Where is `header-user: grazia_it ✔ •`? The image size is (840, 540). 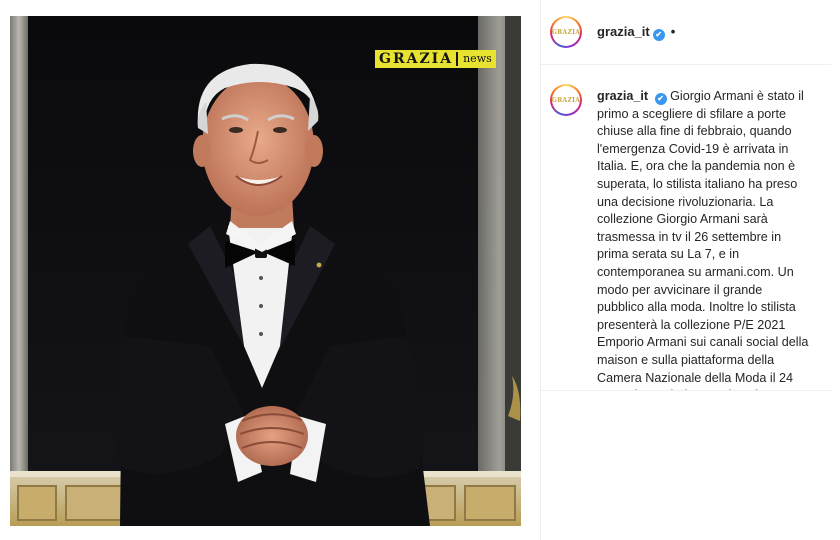
header-user: grazia_it ✔ • is located at coordinates (636, 32).